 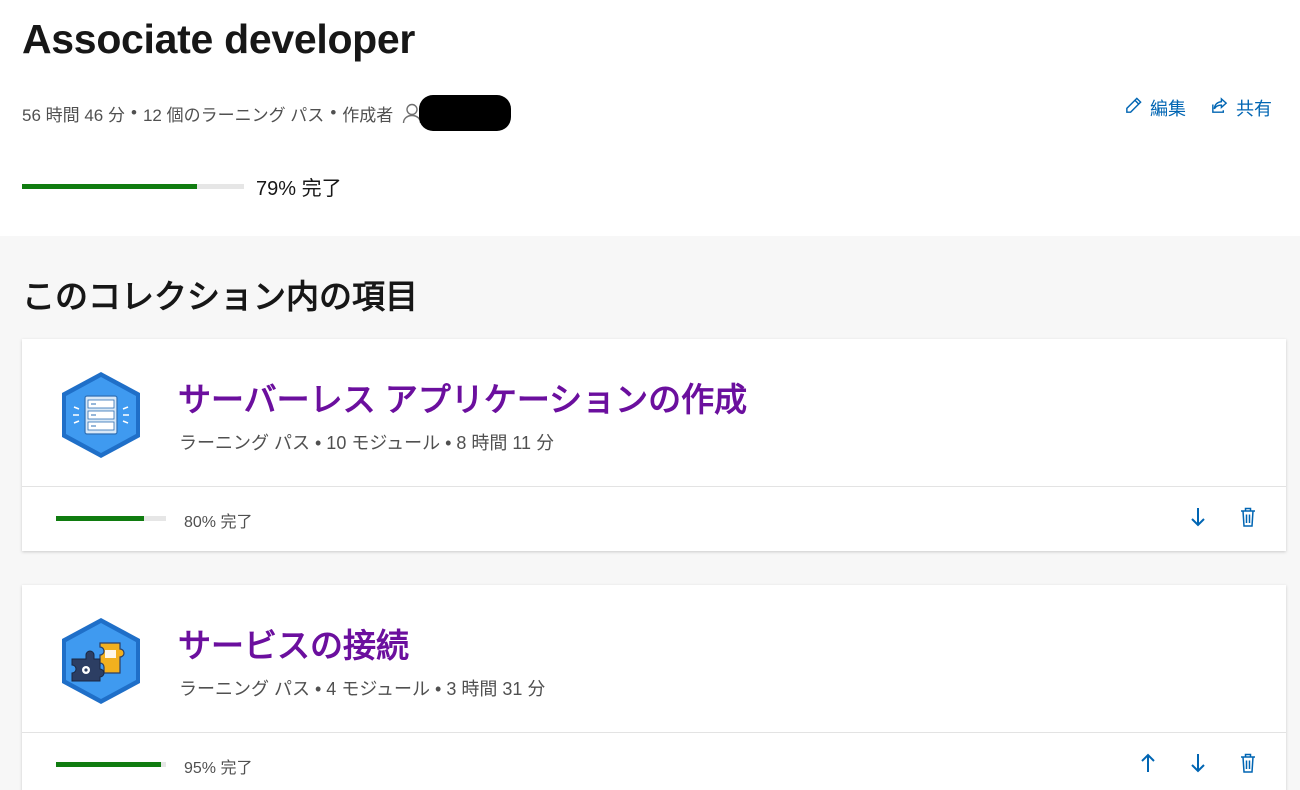 I want to click on edit-button: 編集, so click(x=1155, y=108).